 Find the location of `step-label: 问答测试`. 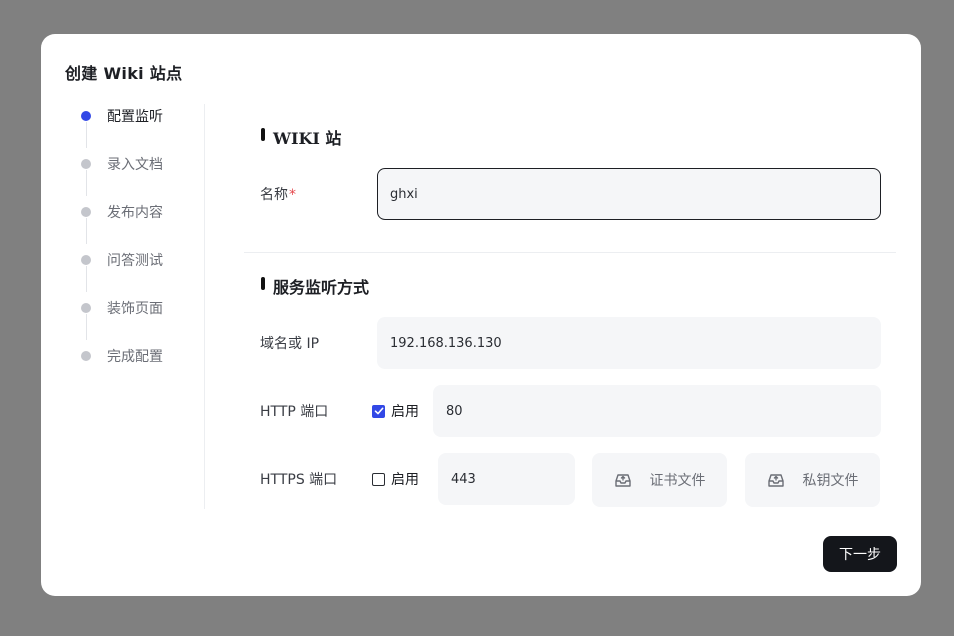

step-label: 问答测试 is located at coordinates (135, 261).